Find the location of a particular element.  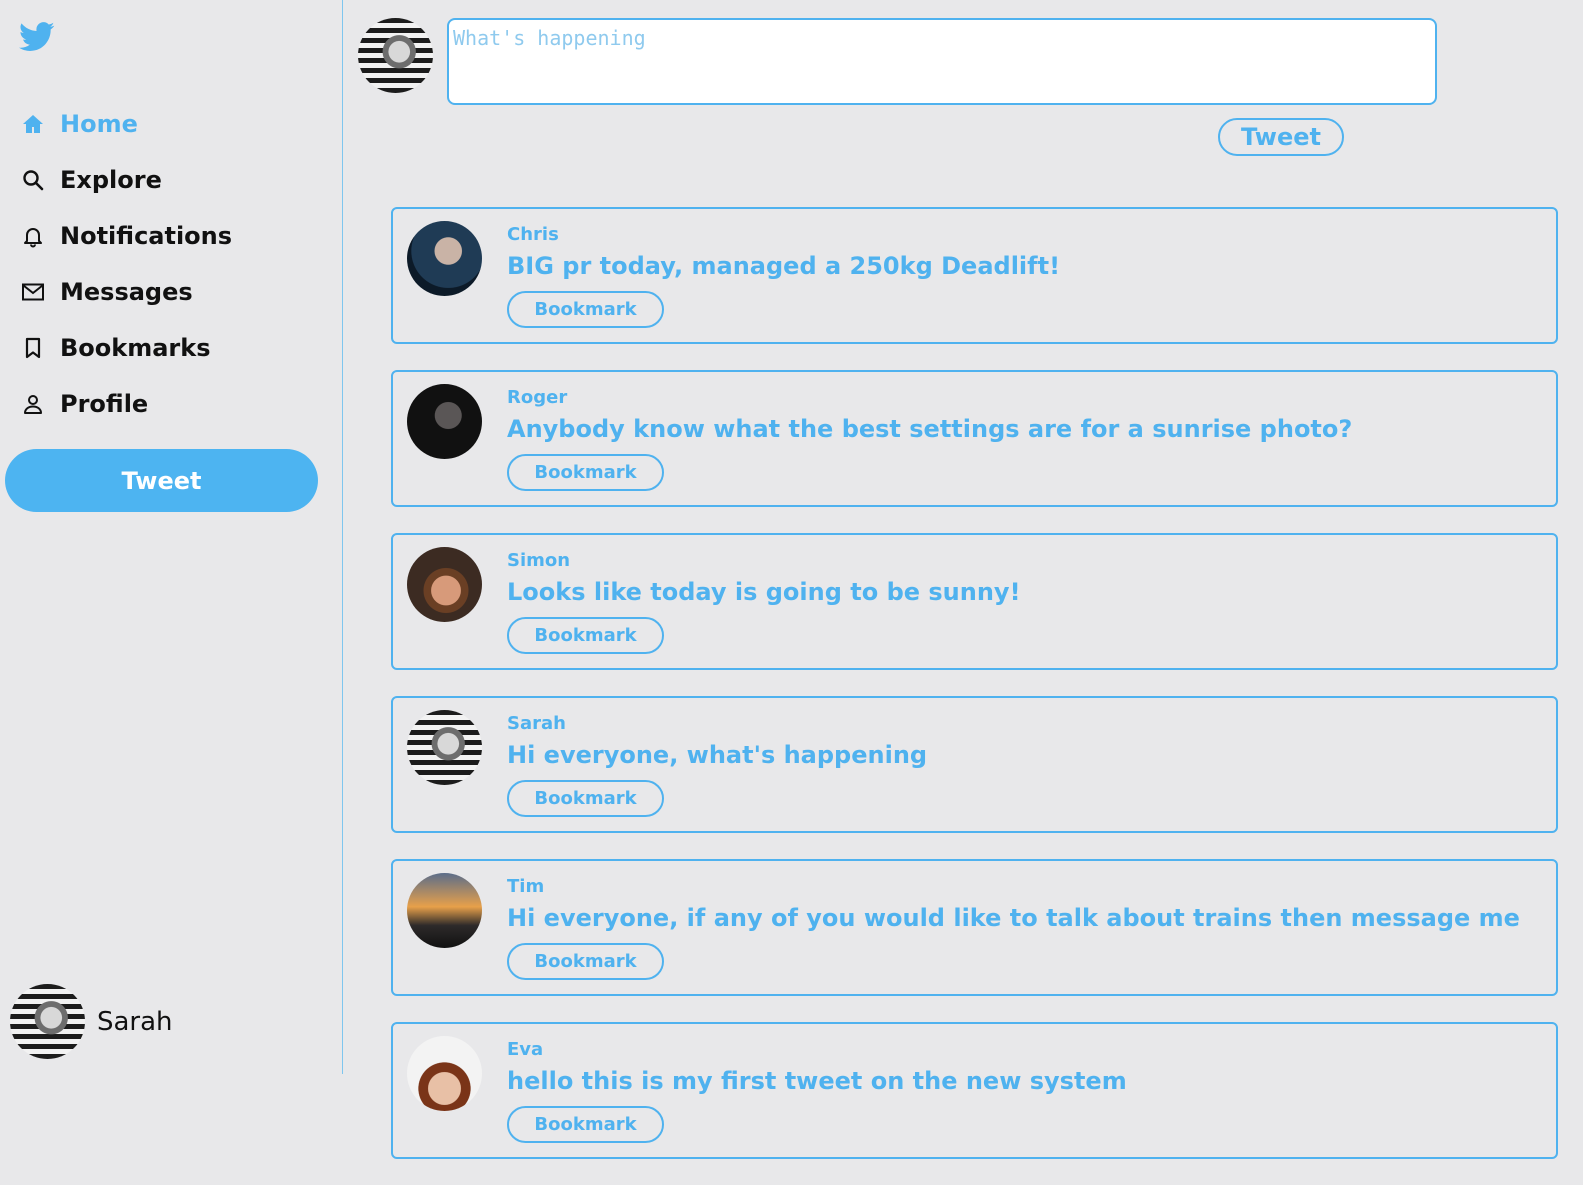

nav-item-messages: Messages is located at coordinates (126, 292).